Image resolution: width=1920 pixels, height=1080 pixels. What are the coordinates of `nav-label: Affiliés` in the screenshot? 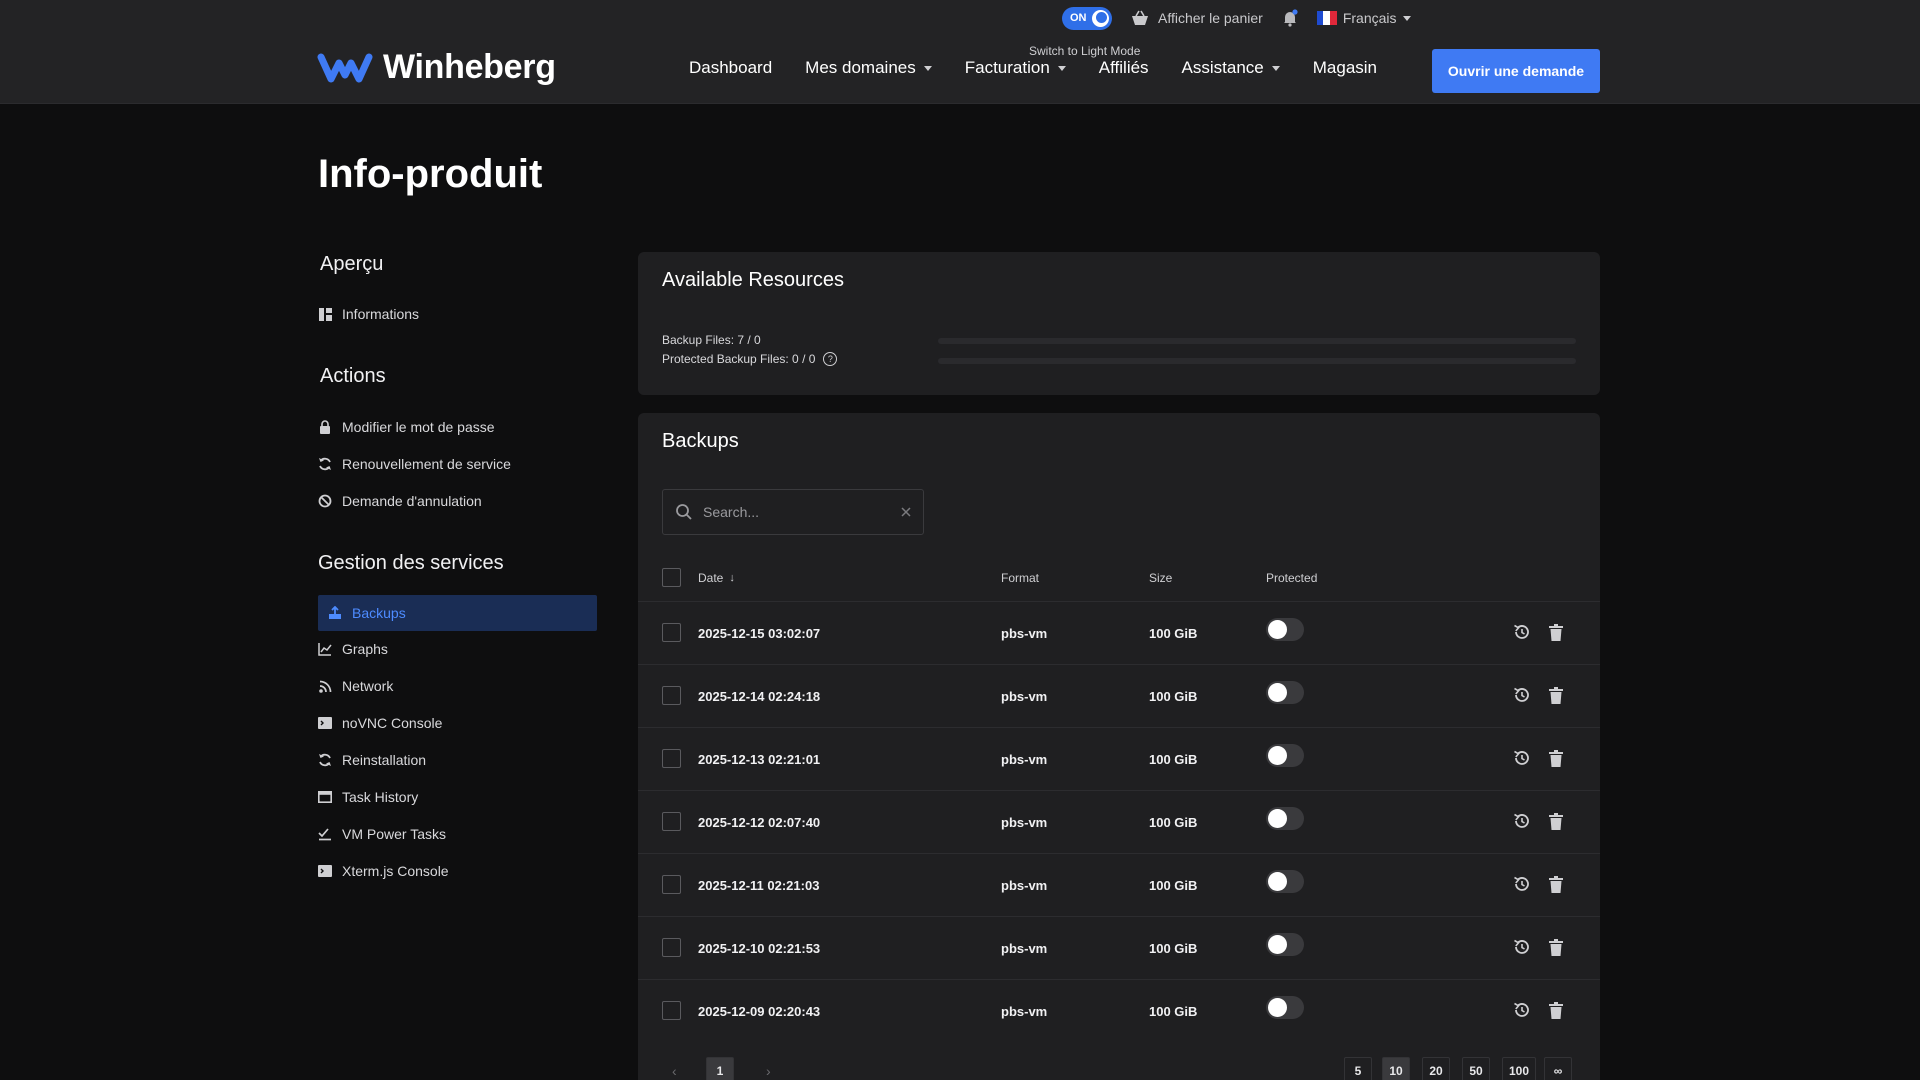 It's located at (1123, 67).